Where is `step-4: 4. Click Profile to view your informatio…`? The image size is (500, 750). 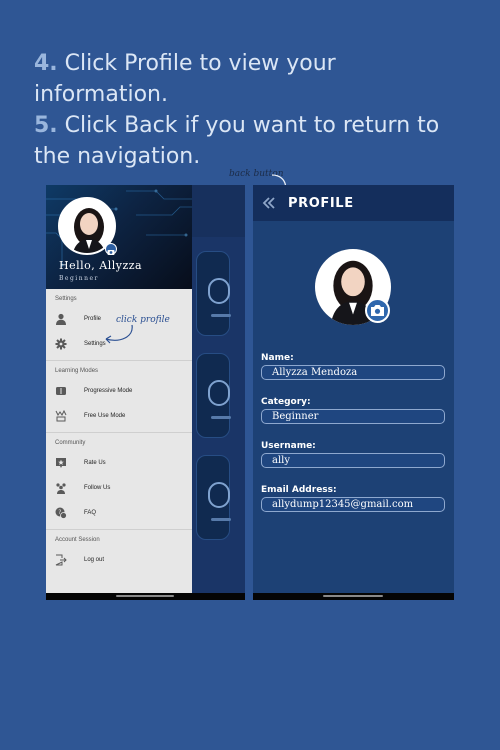 step-4: 4. Click Profile to view your informatio… is located at coordinates (254, 79).